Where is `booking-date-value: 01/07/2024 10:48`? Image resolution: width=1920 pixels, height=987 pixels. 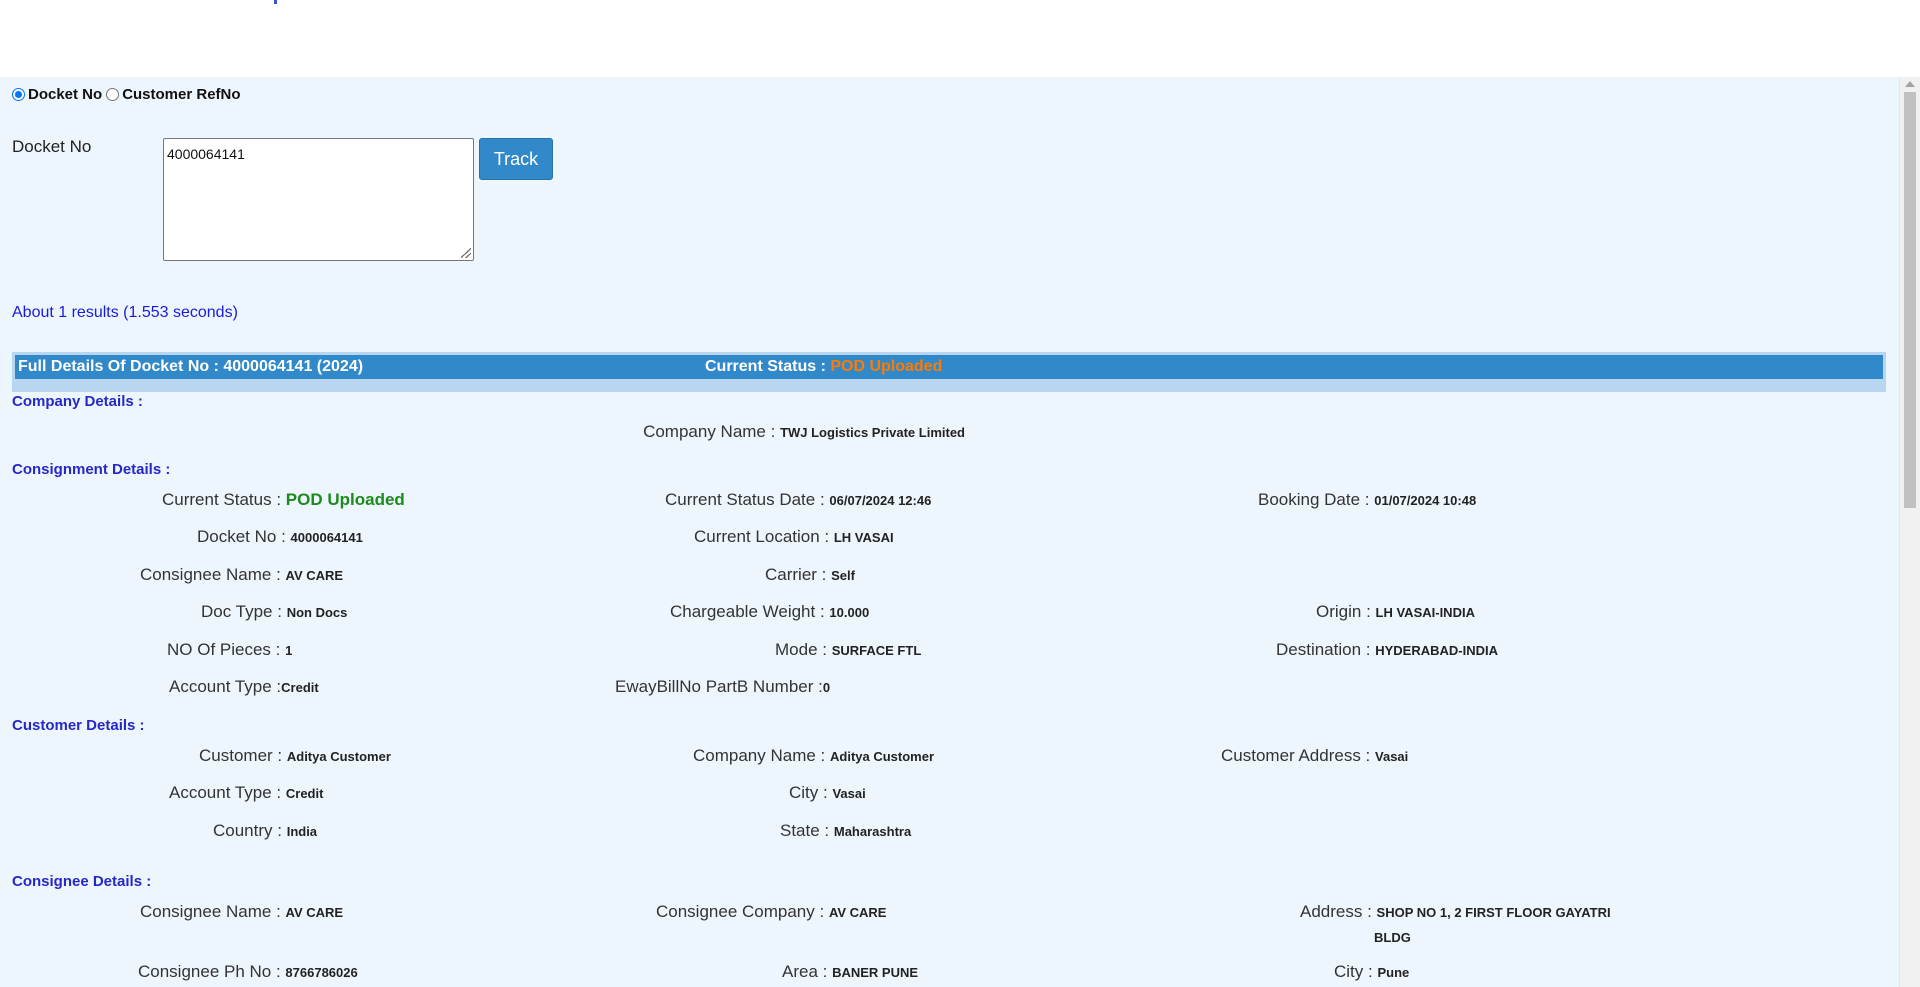
booking-date-value: 01/07/2024 10:48 is located at coordinates (1425, 500).